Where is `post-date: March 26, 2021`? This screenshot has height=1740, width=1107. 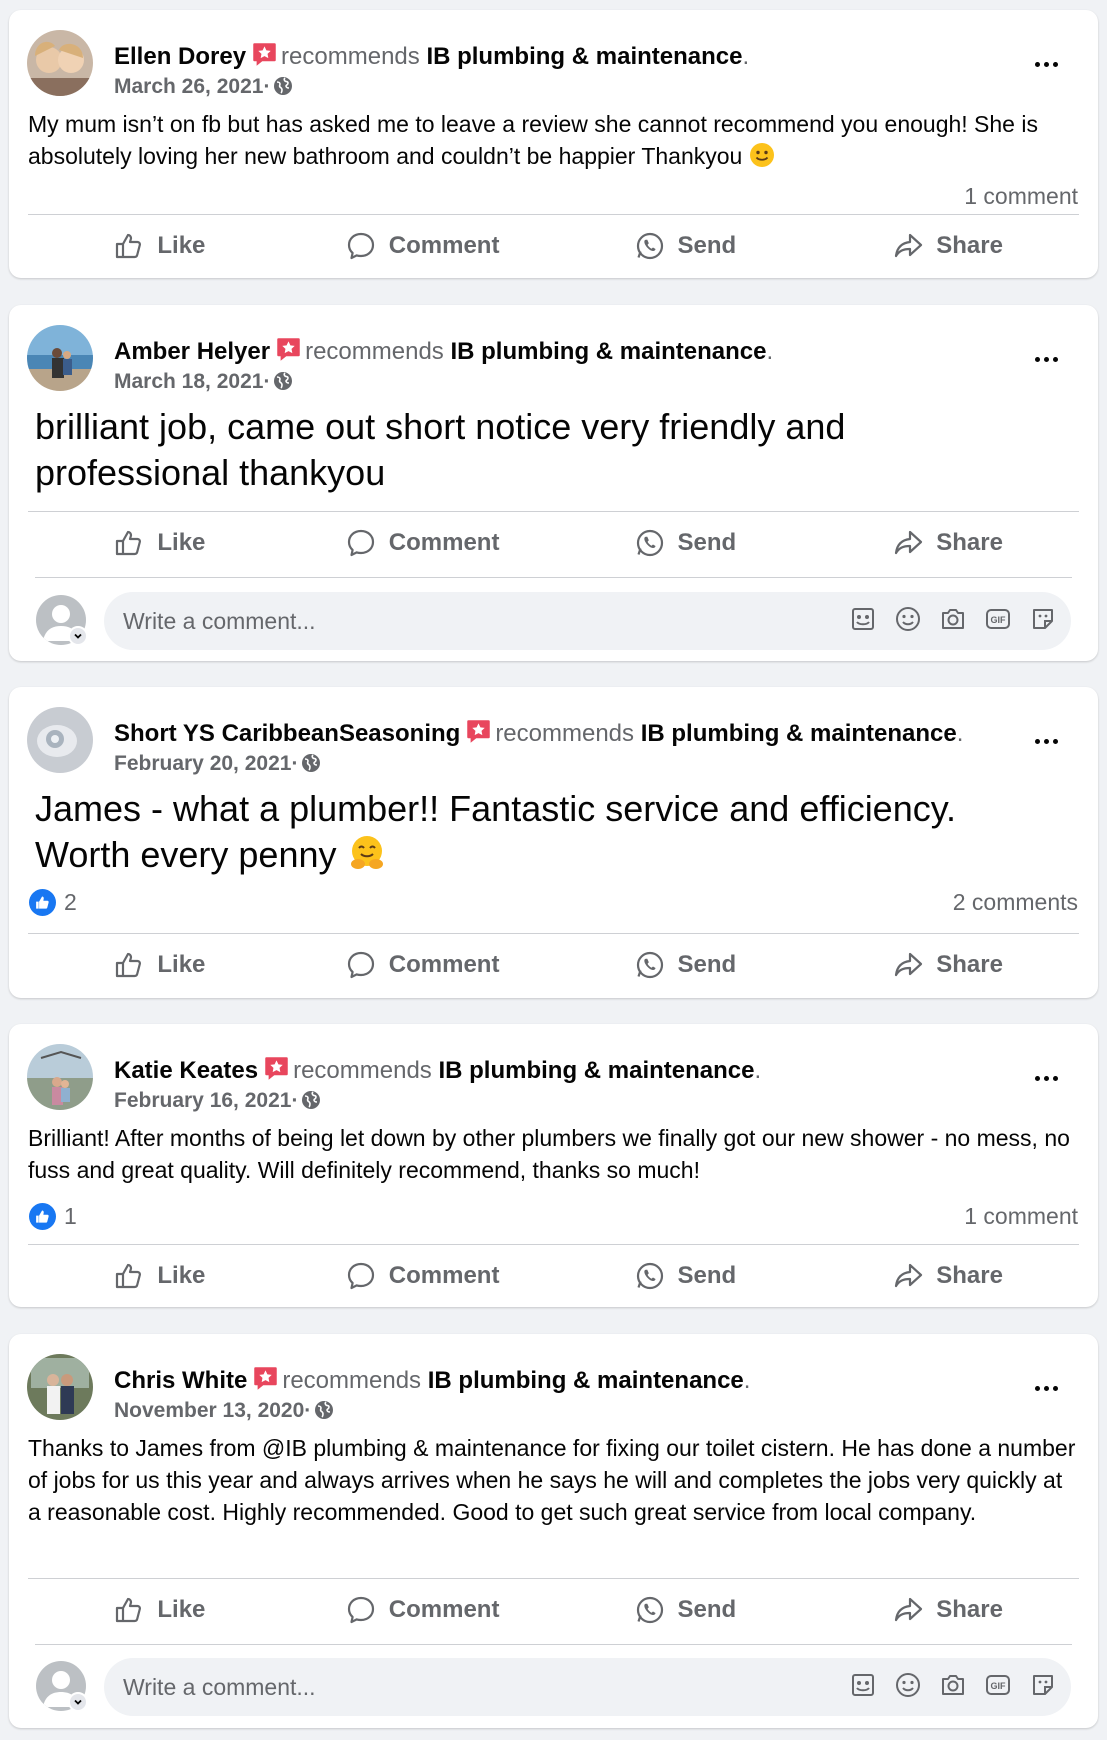 post-date: March 26, 2021 is located at coordinates (188, 86).